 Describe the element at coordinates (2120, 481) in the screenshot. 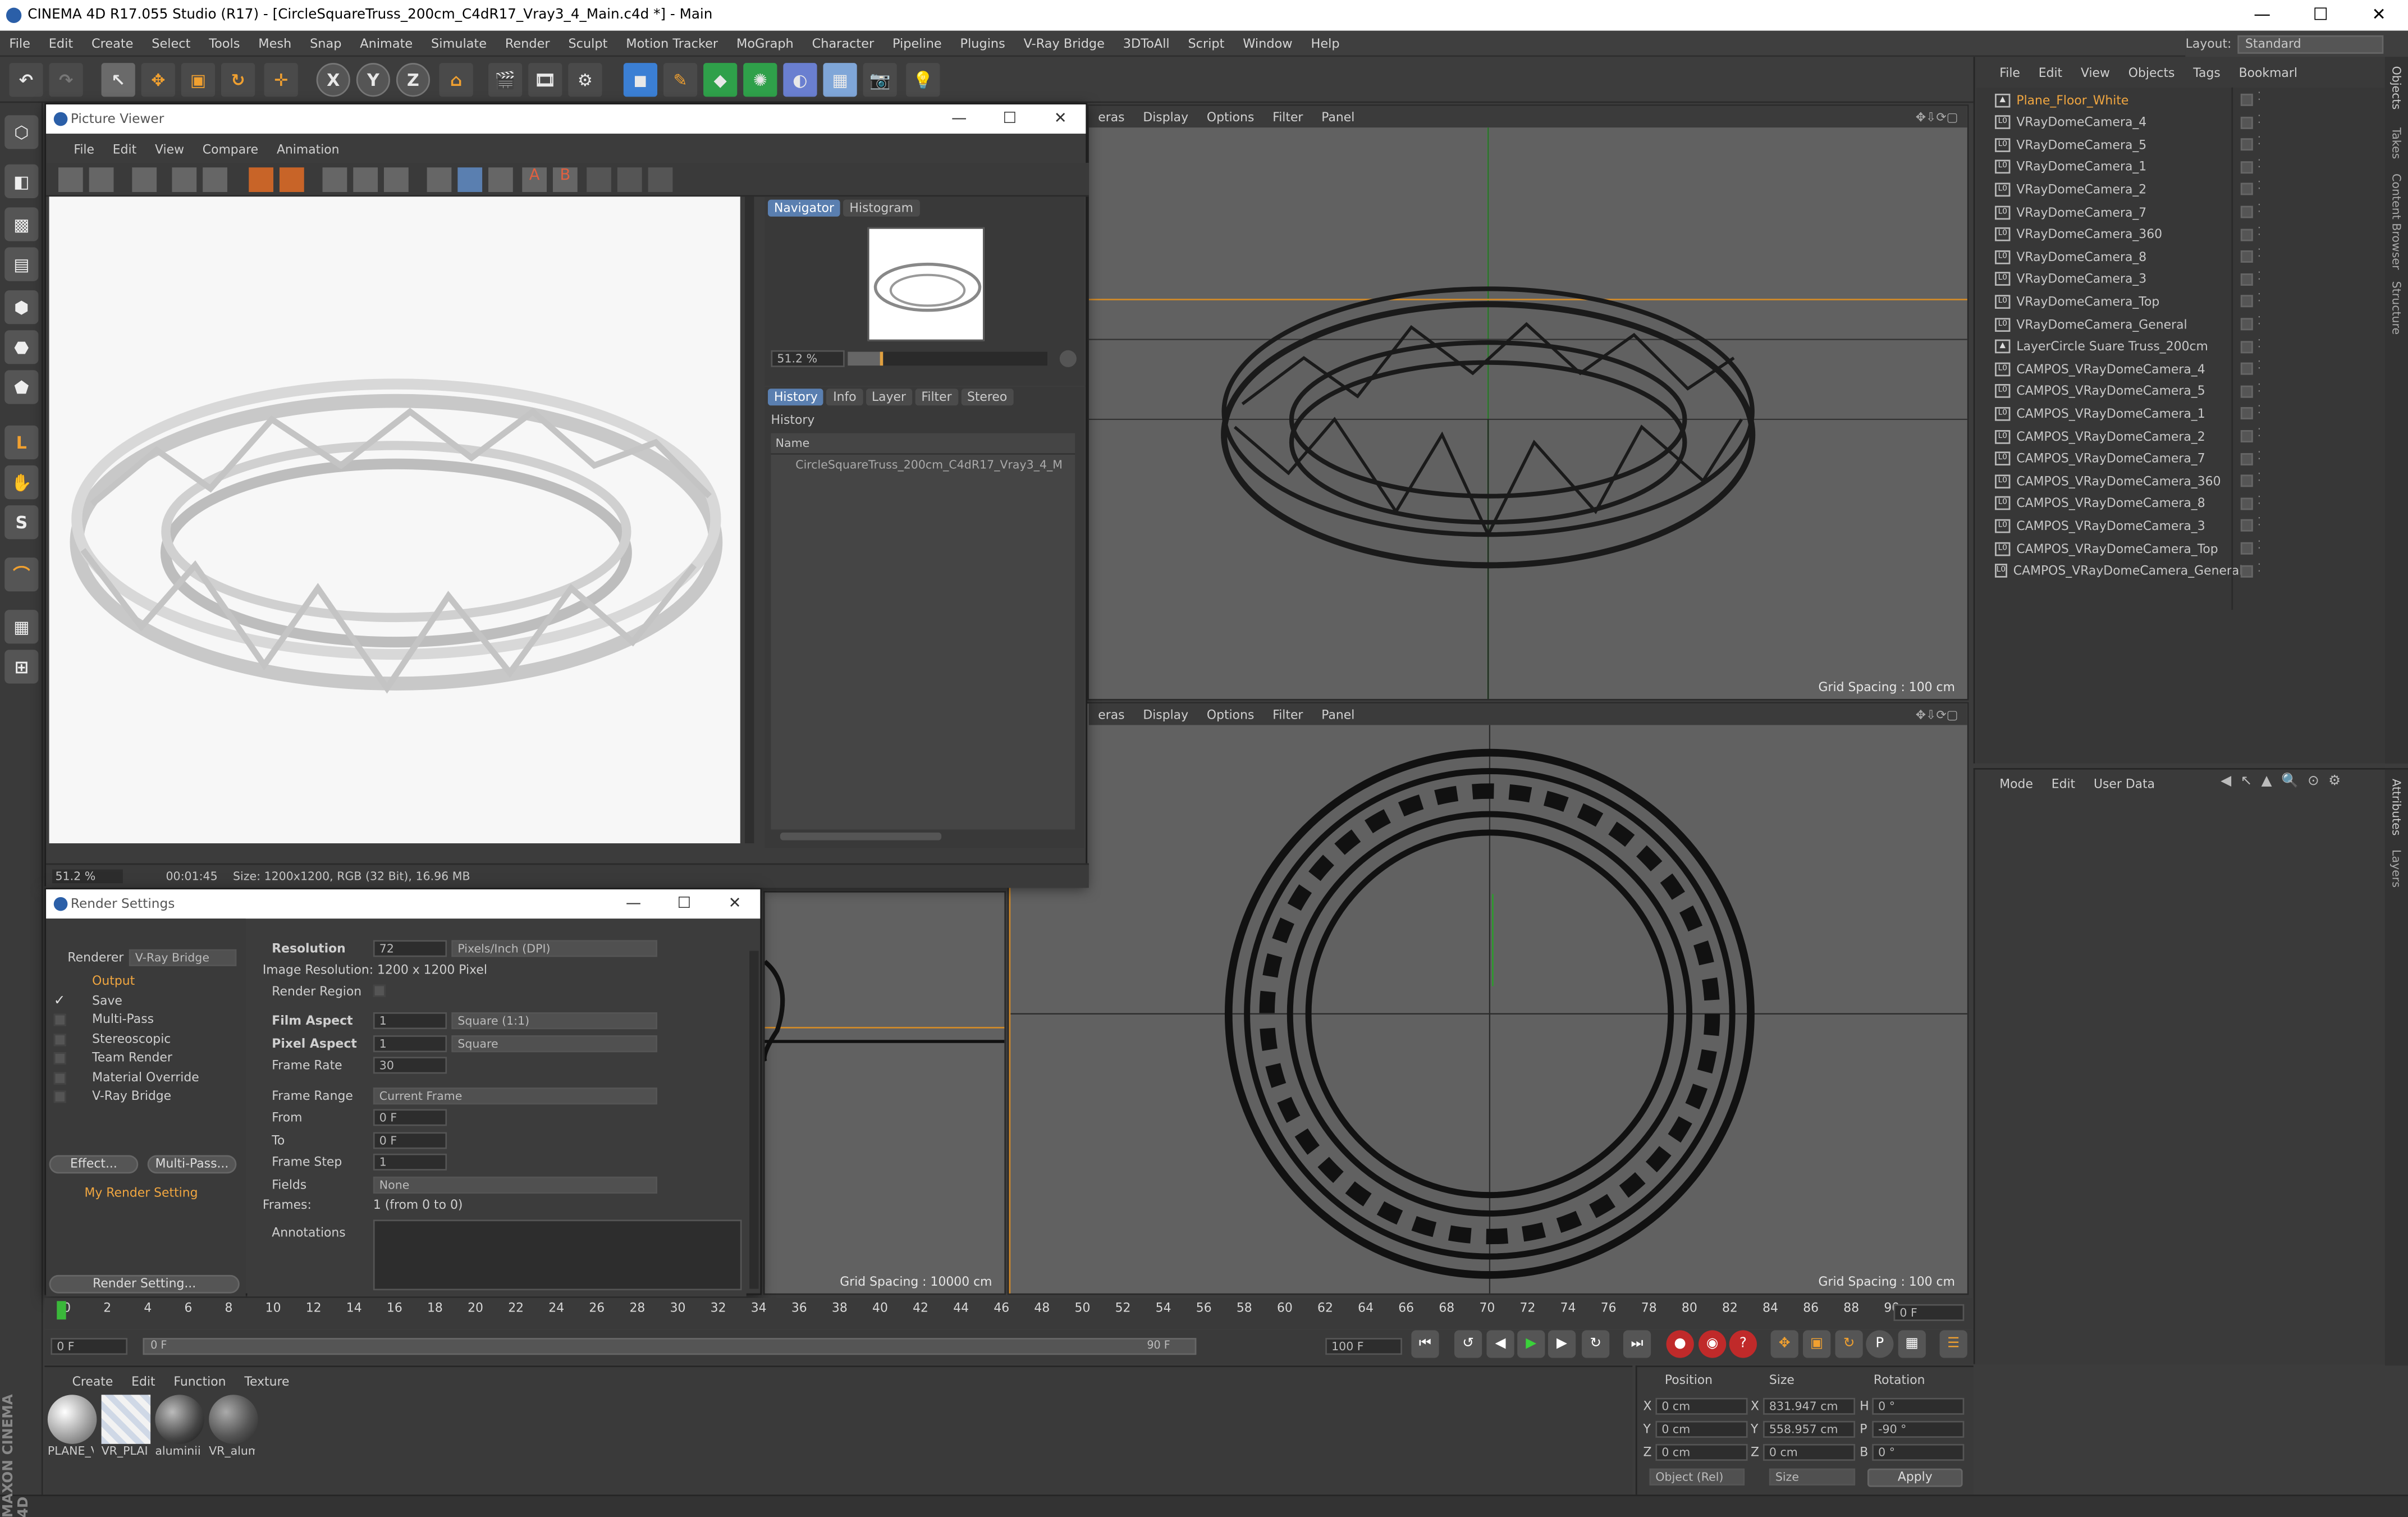

I see `object-row: L0 CAMPOS_VRayDomeCamera_360 ⁚` at that location.